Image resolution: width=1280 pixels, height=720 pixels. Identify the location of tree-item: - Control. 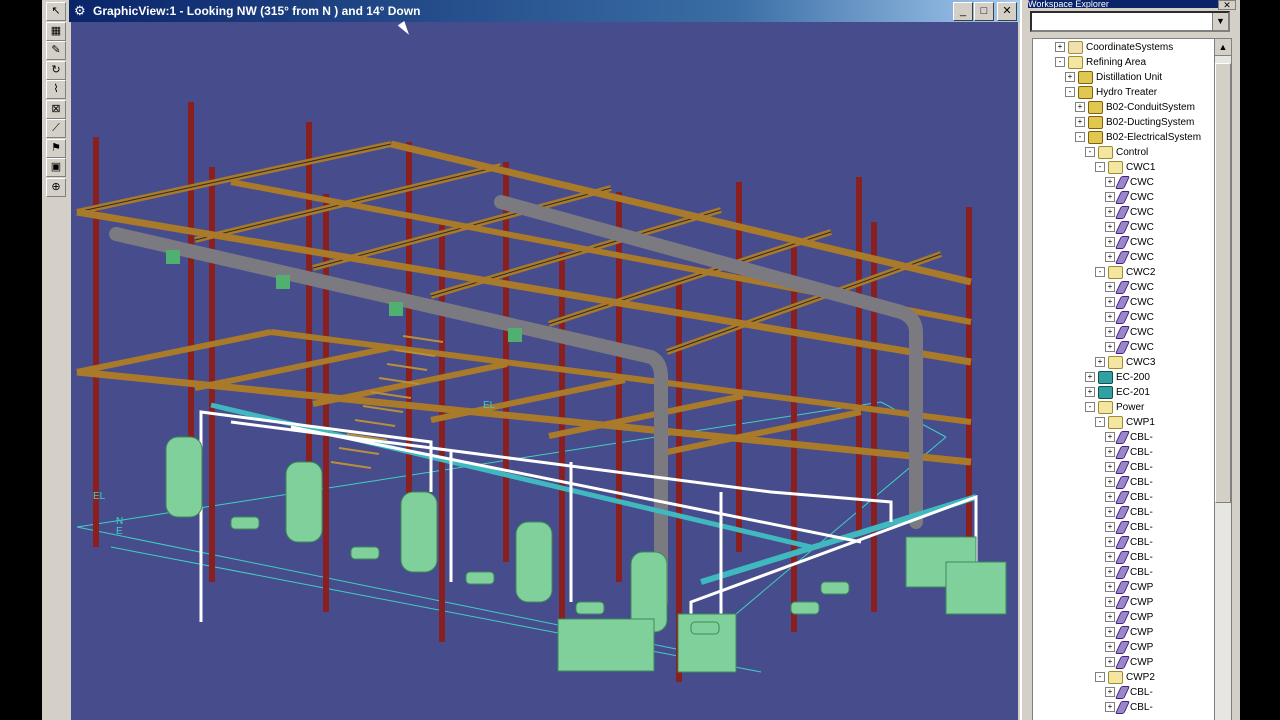
(1116, 152).